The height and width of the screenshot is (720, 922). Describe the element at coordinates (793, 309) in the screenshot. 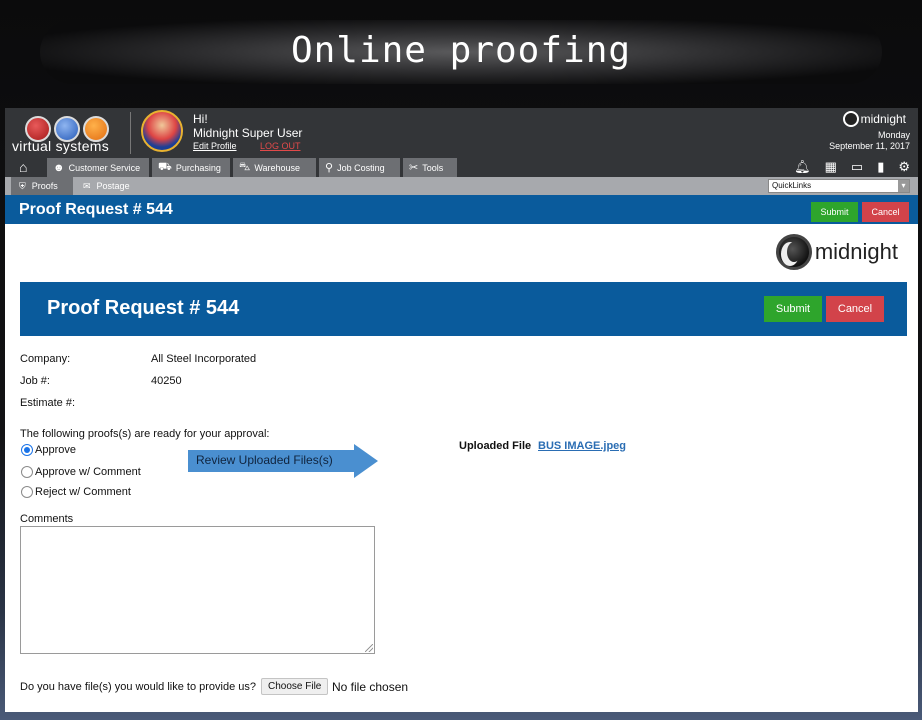

I see `submit-button: Submit` at that location.